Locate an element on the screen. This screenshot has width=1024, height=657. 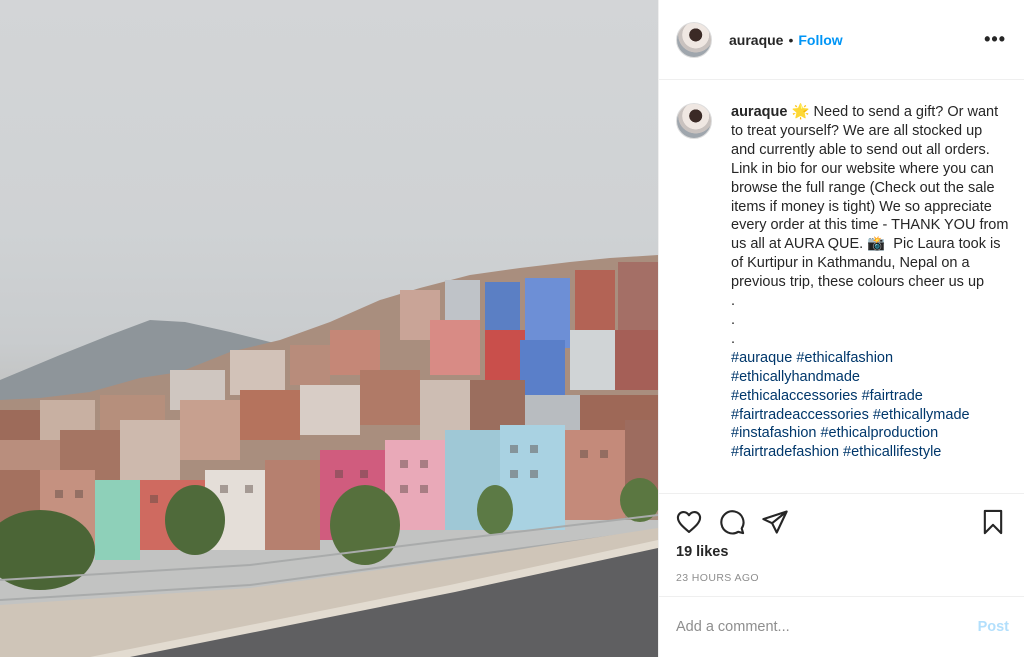
comment-input is located at coordinates (827, 627).